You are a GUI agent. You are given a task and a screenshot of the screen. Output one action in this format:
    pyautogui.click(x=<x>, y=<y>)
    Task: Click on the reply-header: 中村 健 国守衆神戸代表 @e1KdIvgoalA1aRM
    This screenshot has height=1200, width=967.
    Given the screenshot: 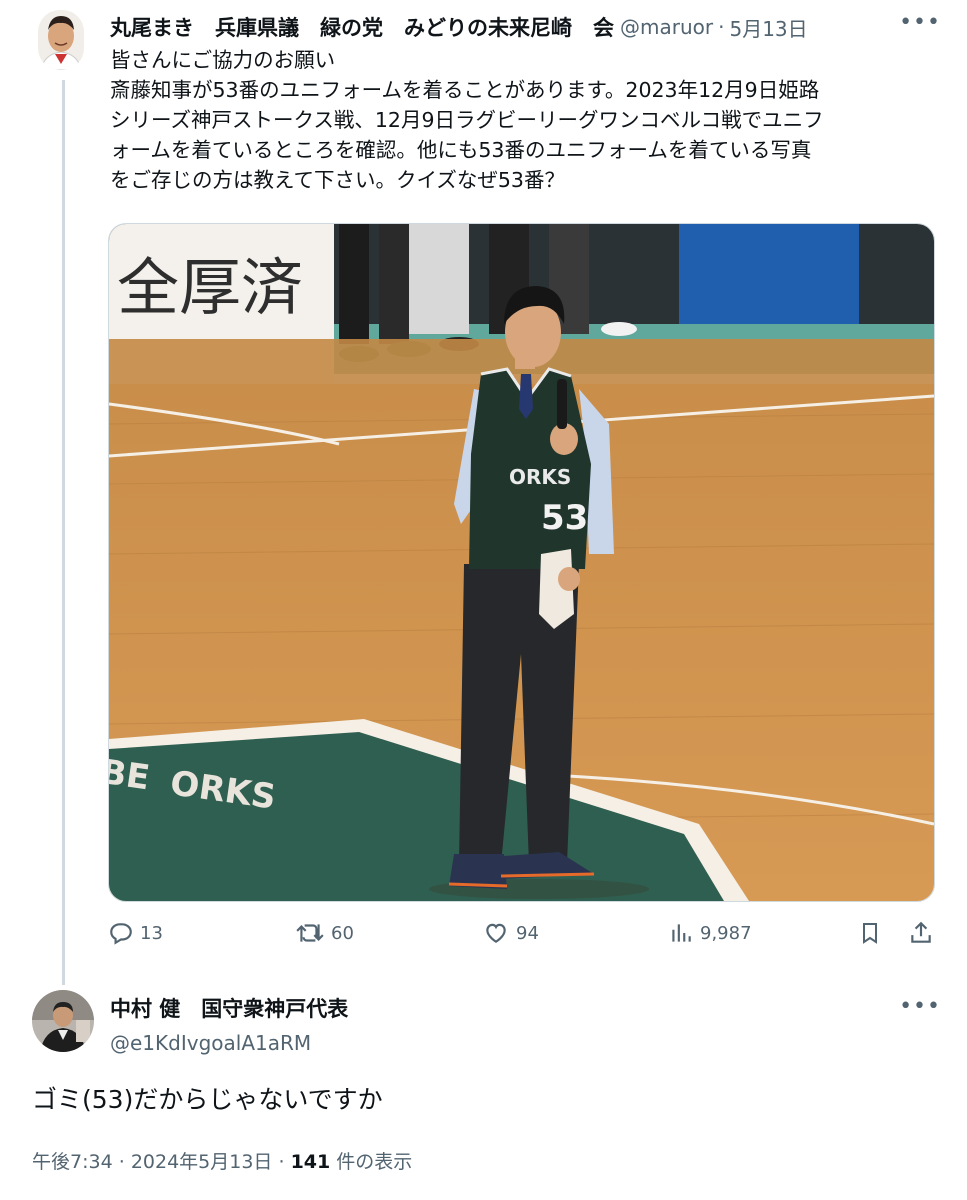 What is the action you would take?
    pyautogui.click(x=229, y=1024)
    